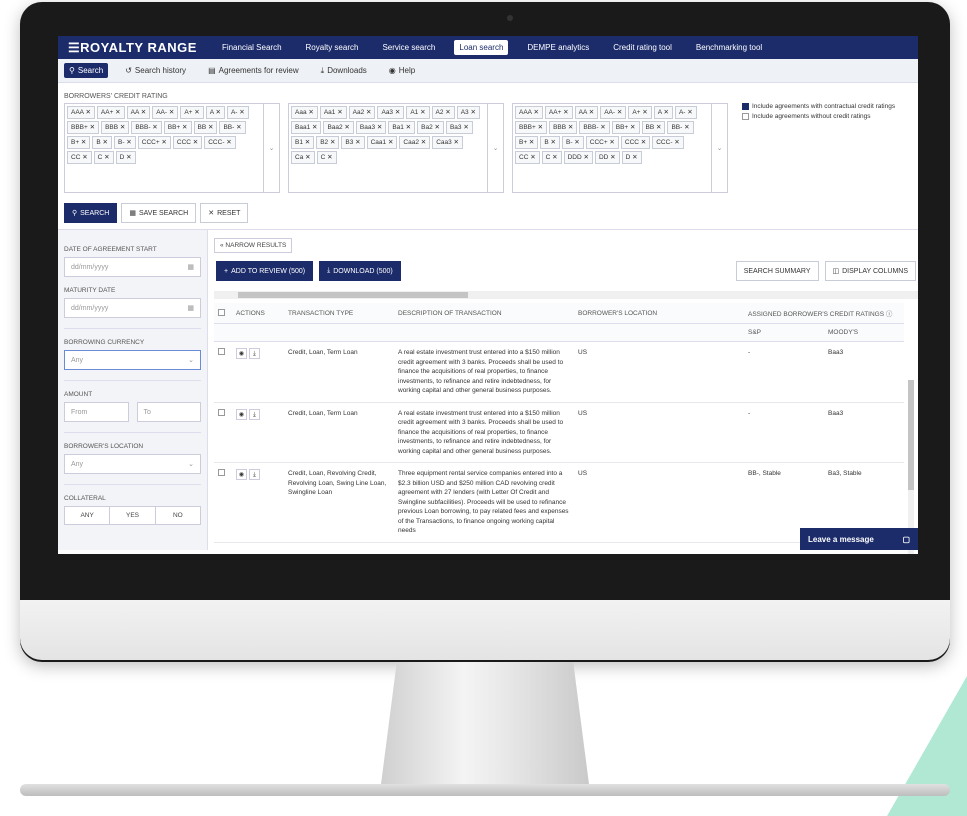 The image size is (967, 816). Describe the element at coordinates (353, 295) in the screenshot. I see `scrollbar-thumb` at that location.